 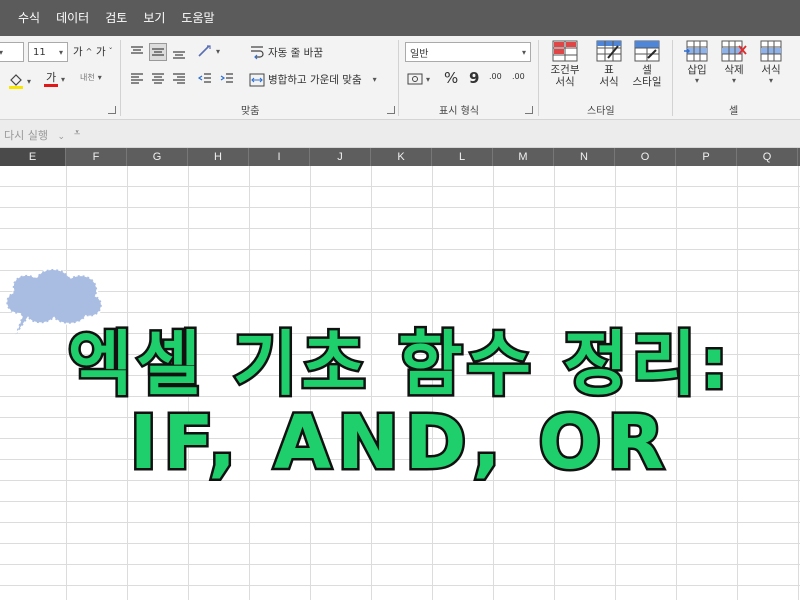 I want to click on delete-cells-label: 삭제, so click(x=734, y=70).